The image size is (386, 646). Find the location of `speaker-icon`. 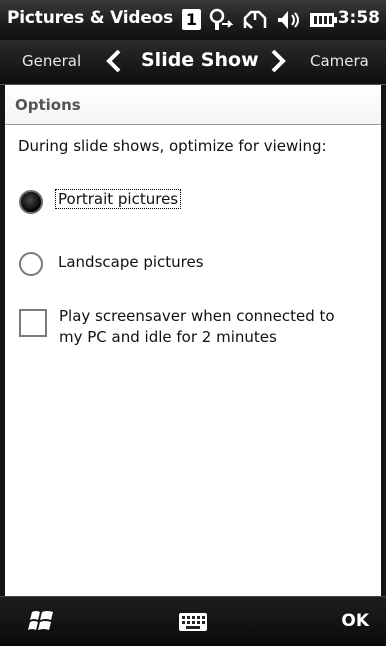

speaker-icon is located at coordinates (289, 22).